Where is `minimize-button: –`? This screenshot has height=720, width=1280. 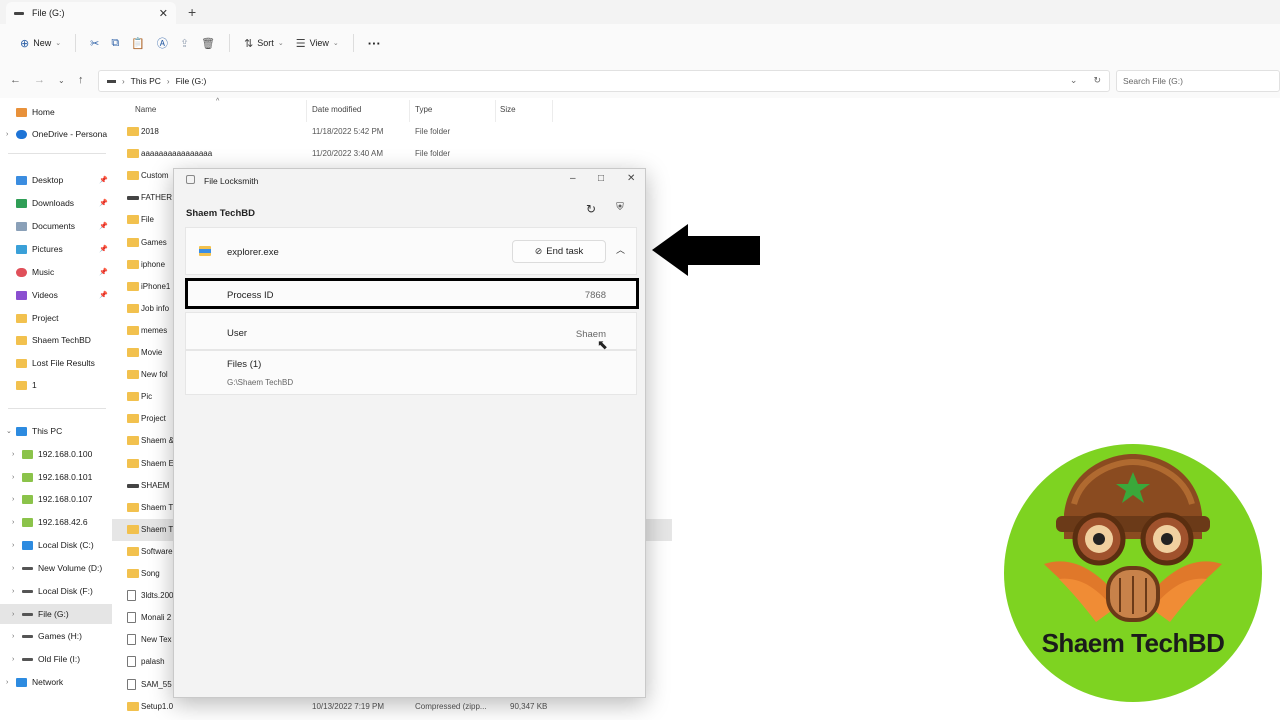
minimize-button: – is located at coordinates (573, 178).